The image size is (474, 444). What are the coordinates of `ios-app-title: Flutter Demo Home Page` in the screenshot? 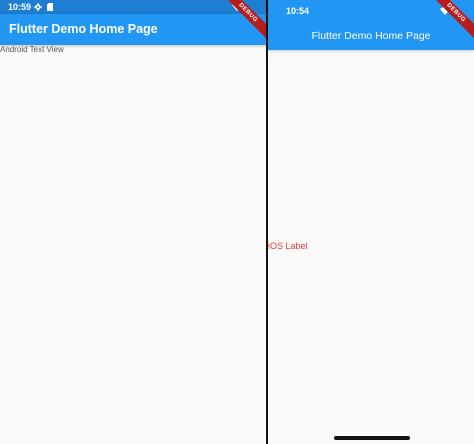 It's located at (371, 36).